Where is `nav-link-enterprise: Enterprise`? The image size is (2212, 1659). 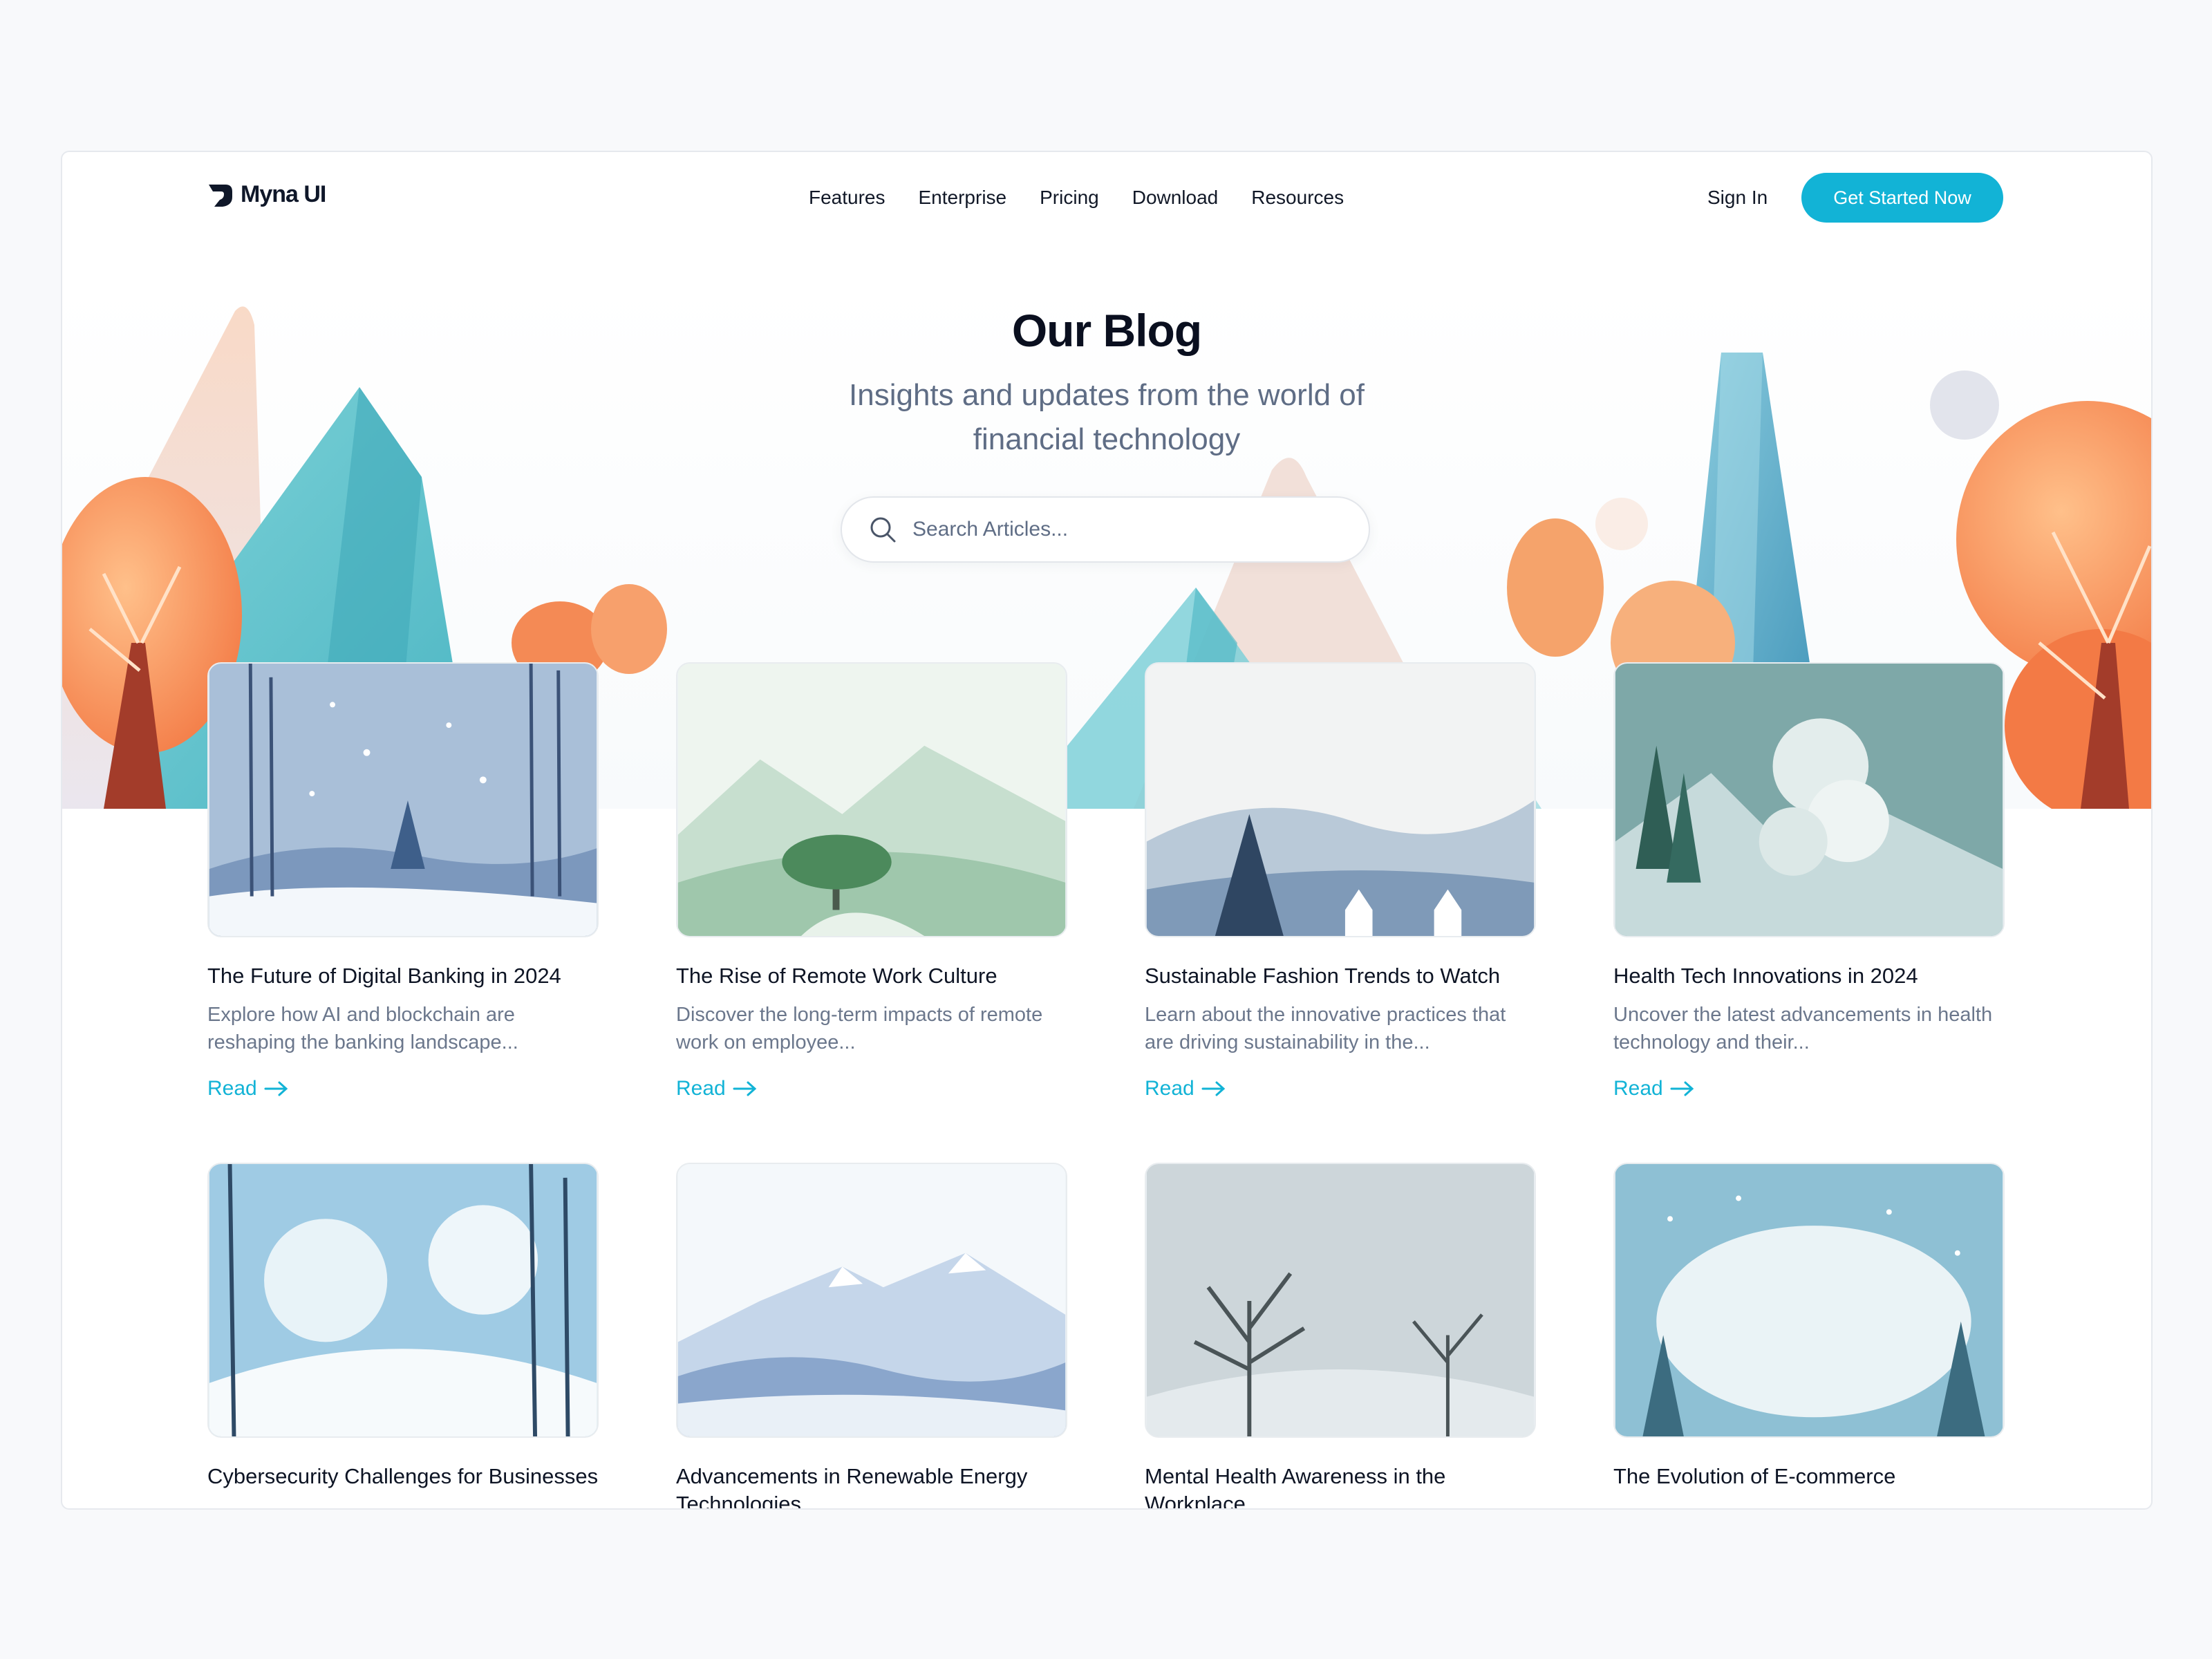
nav-link-enterprise: Enterprise is located at coordinates (963, 198).